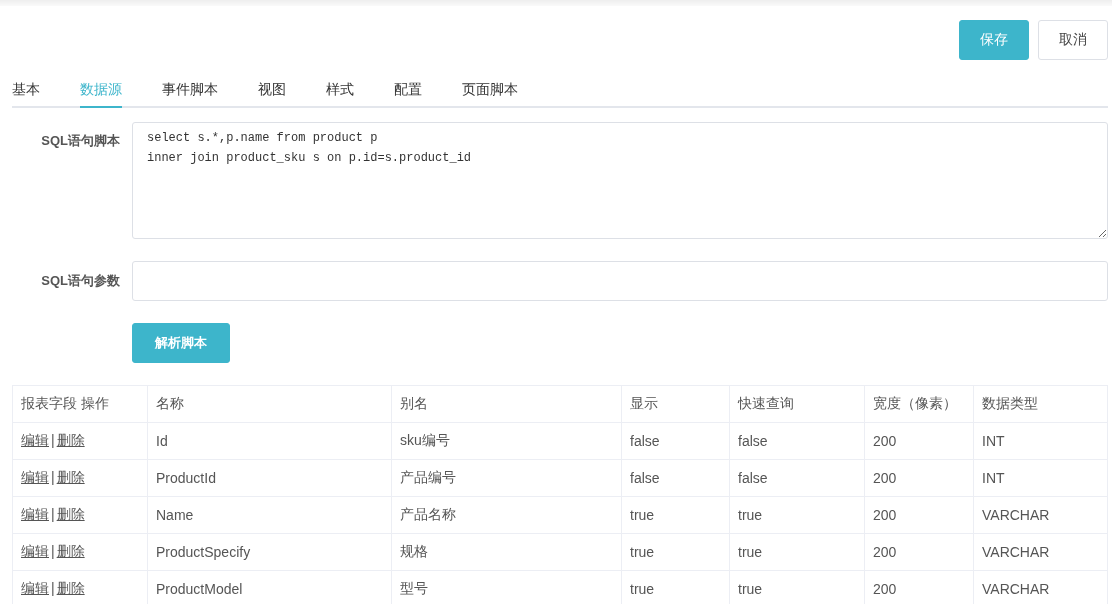  What do you see at coordinates (675, 404) in the screenshot?
I see `column-header: 显示` at bounding box center [675, 404].